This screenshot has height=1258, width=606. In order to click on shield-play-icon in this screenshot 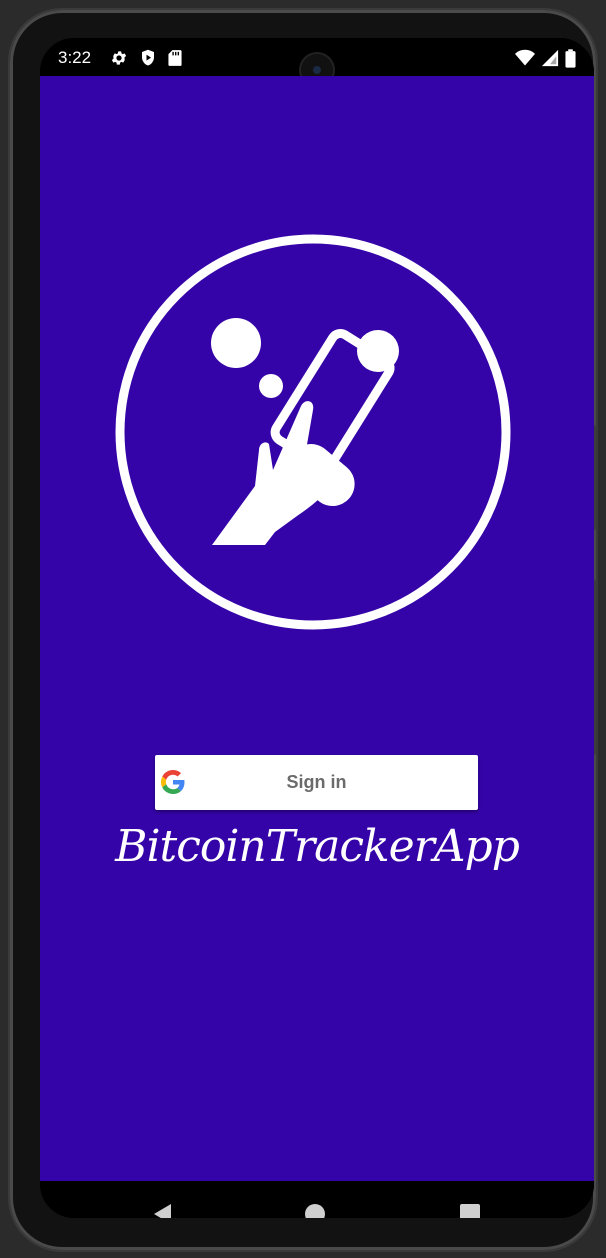, I will do `click(148, 57)`.